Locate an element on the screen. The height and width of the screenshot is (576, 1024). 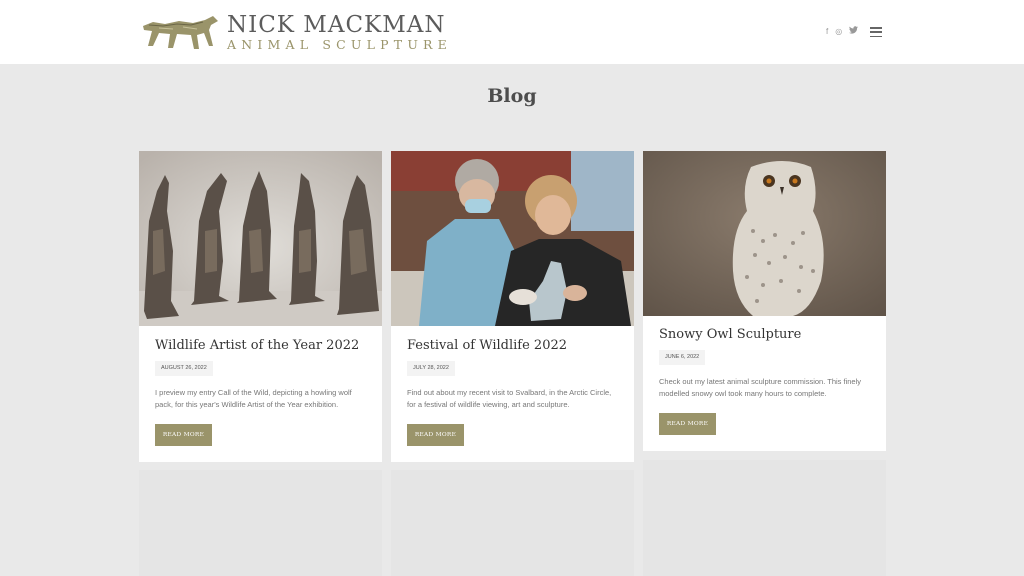
post-title: Snowy Owl Sculpture is located at coordinates (730, 334).